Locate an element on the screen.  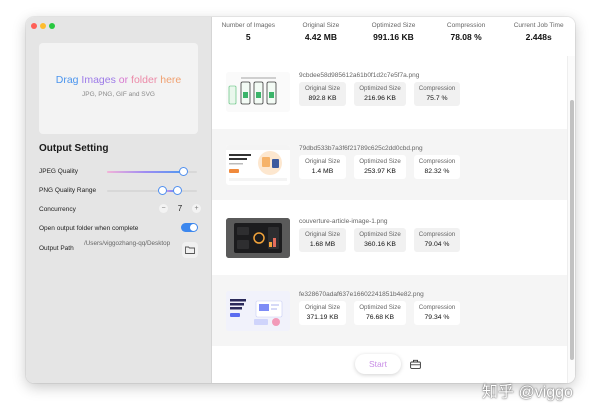
compression-box: Compression 75.7 % is located at coordinates (437, 94).